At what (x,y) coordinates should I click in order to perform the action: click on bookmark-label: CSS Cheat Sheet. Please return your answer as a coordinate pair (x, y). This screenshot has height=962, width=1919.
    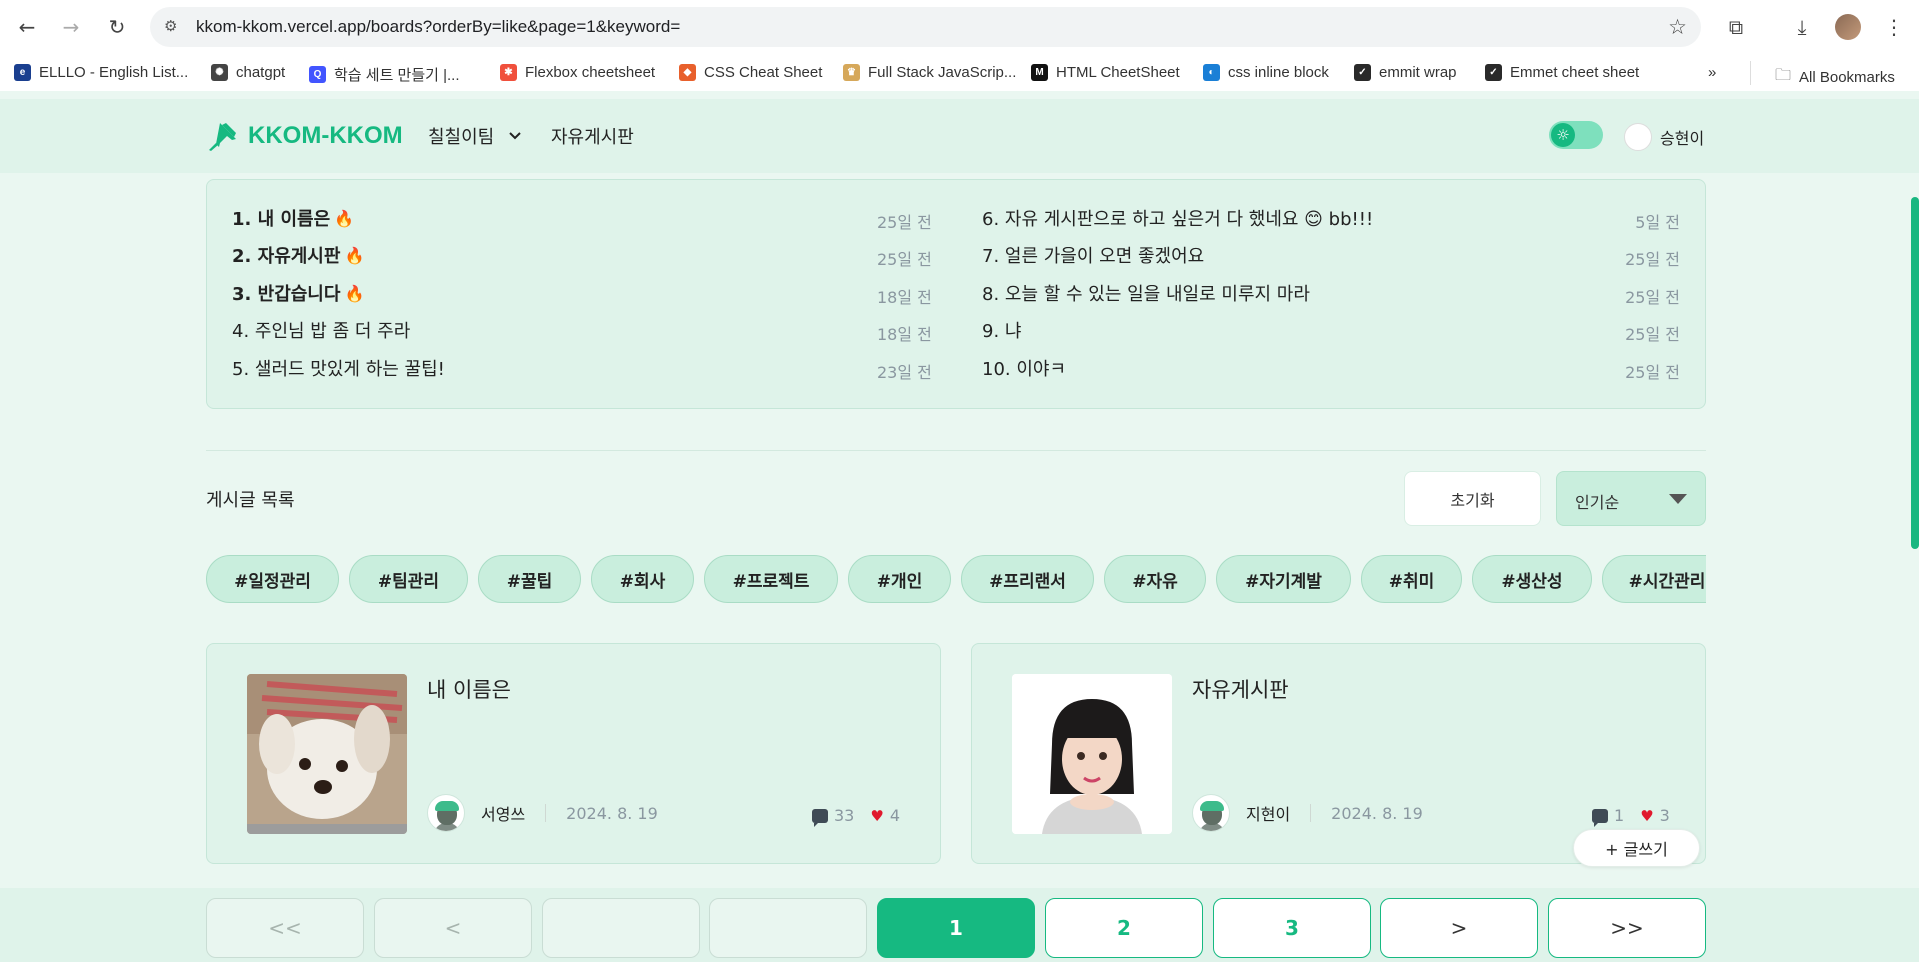
    Looking at the image, I should click on (763, 72).